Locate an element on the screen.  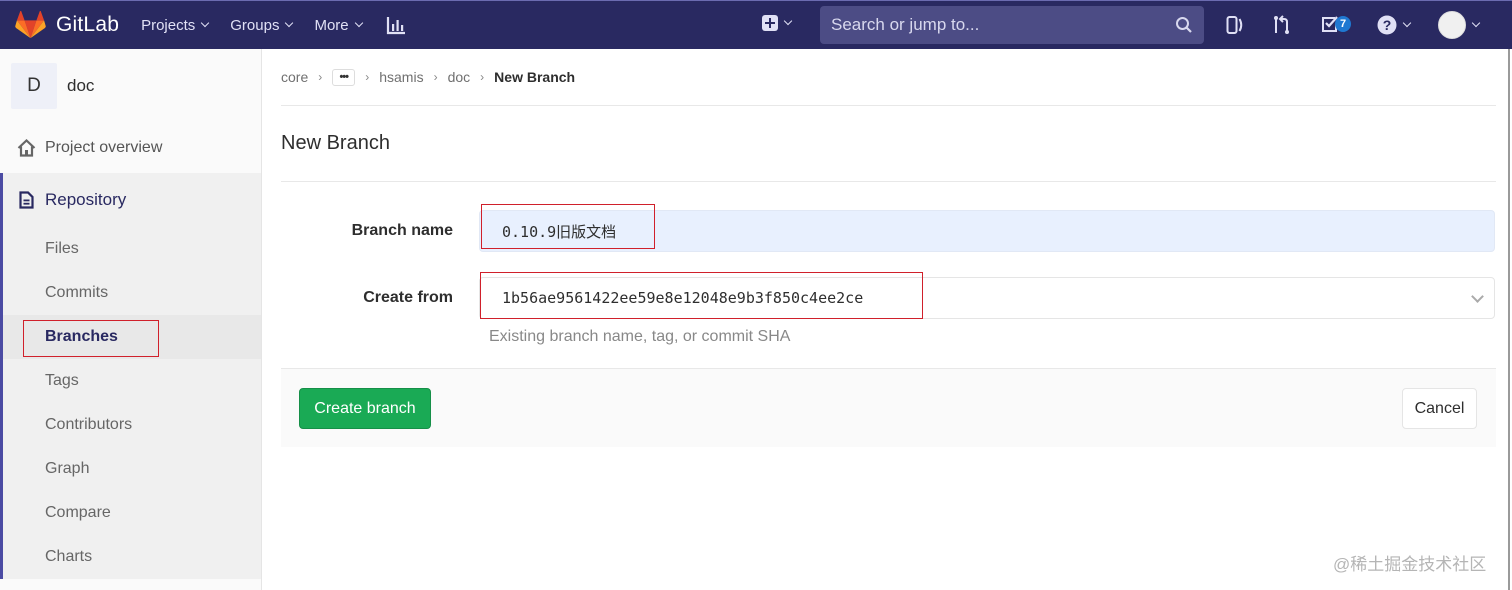
user-avatar is located at coordinates (1452, 25).